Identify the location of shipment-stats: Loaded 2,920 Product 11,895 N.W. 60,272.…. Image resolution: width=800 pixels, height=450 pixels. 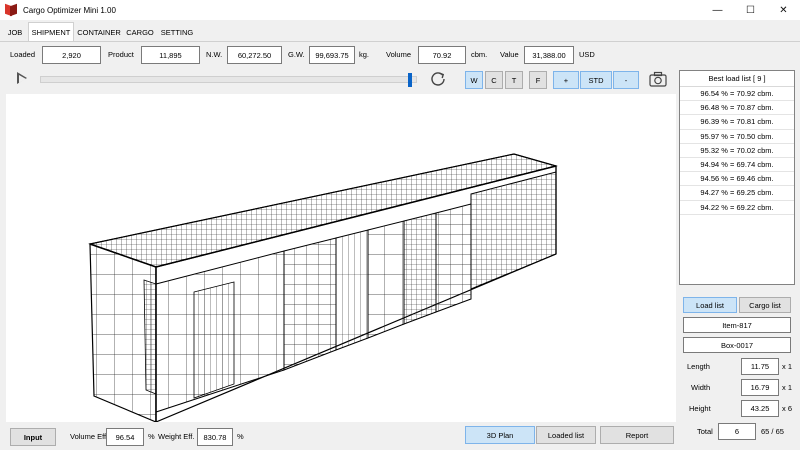
(400, 56).